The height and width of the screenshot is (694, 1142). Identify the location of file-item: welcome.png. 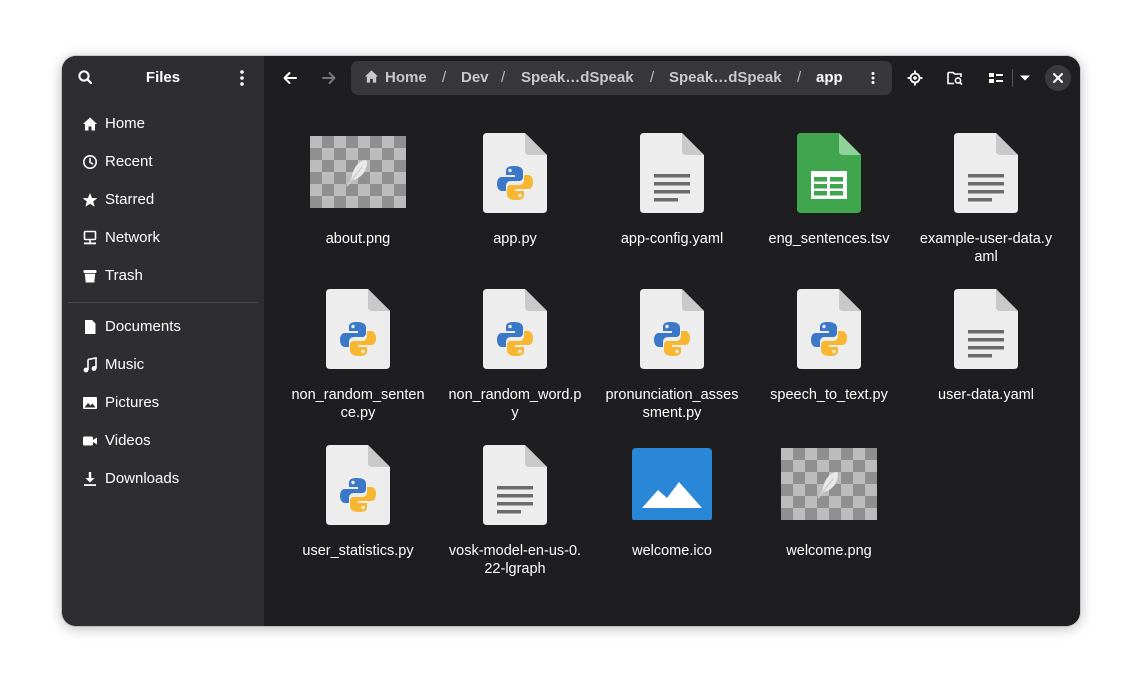
(829, 502).